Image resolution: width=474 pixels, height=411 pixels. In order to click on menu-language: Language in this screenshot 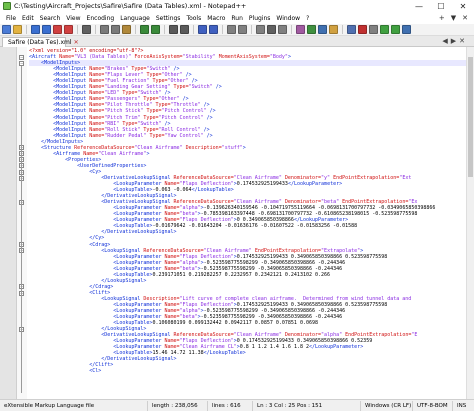, I will do `click(135, 18)`.